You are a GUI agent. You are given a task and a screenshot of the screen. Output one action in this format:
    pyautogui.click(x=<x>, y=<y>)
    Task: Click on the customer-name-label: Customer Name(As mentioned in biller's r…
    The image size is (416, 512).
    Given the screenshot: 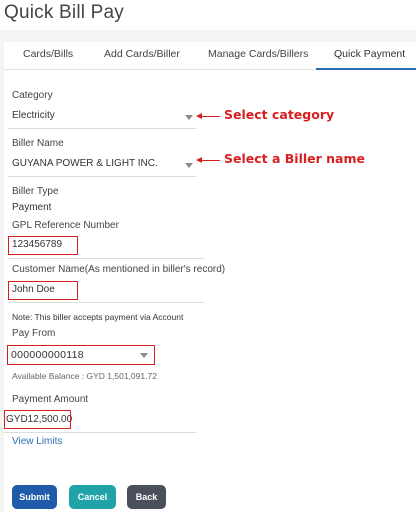 What is the action you would take?
    pyautogui.click(x=119, y=269)
    